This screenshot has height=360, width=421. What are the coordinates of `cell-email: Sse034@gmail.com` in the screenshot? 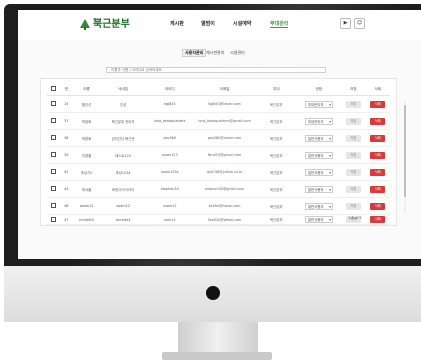 It's located at (224, 219).